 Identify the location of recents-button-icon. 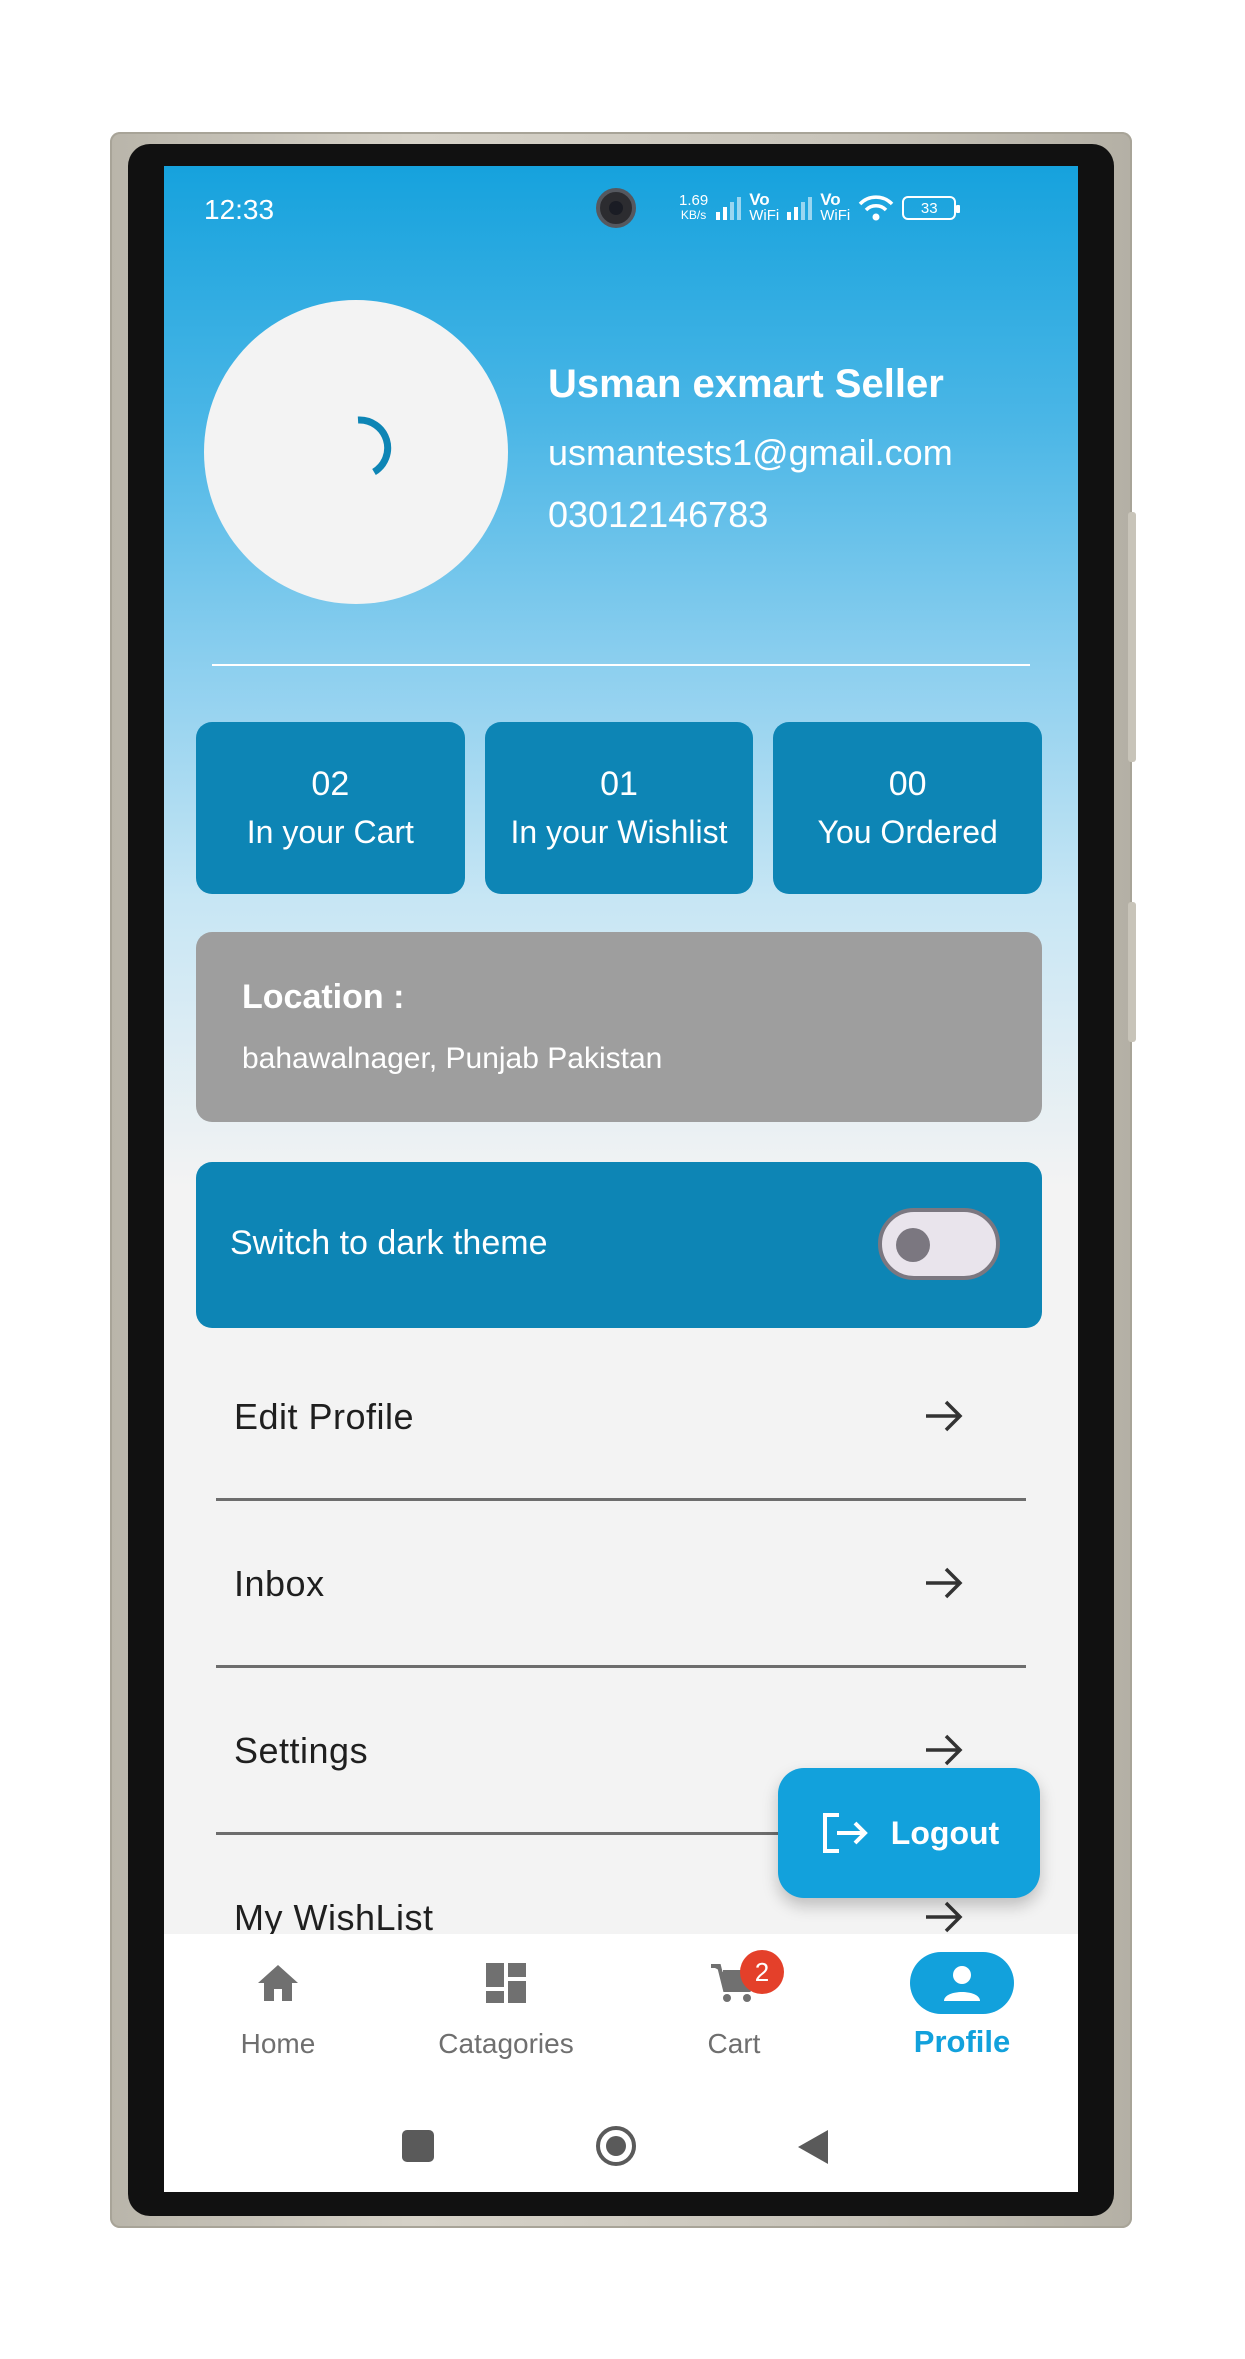
(418, 2146).